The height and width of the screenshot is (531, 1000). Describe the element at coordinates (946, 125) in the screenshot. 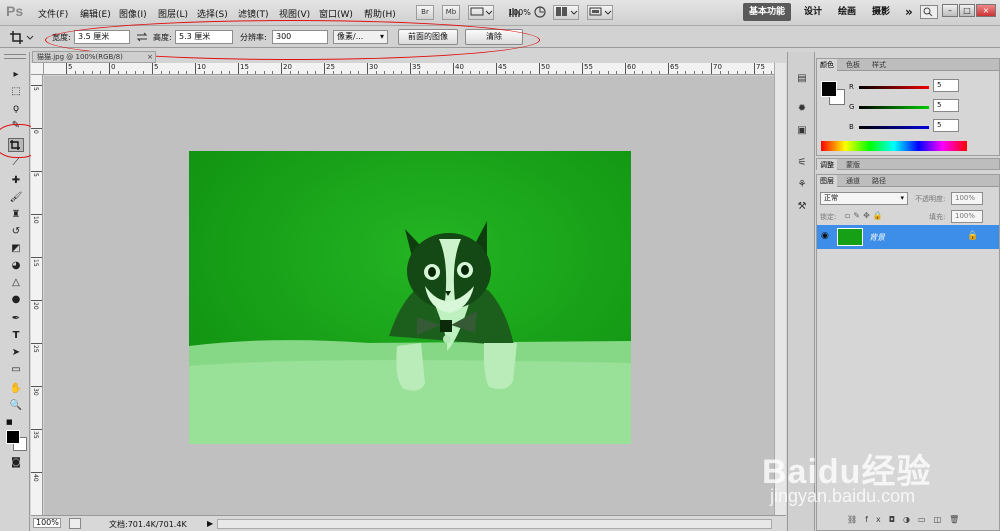

I see `blue-value-input: 5` at that location.